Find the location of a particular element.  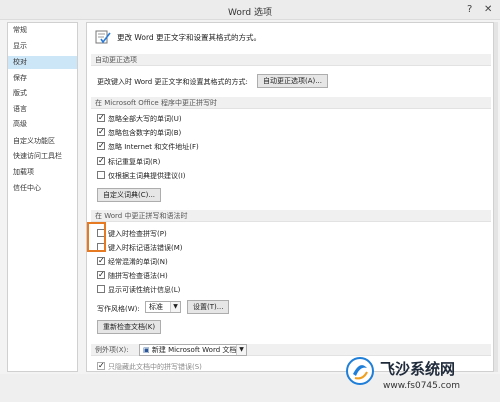

autocorrect-label: 更改键入时 Word 更正文字和设置其格式的方式: is located at coordinates (172, 82).